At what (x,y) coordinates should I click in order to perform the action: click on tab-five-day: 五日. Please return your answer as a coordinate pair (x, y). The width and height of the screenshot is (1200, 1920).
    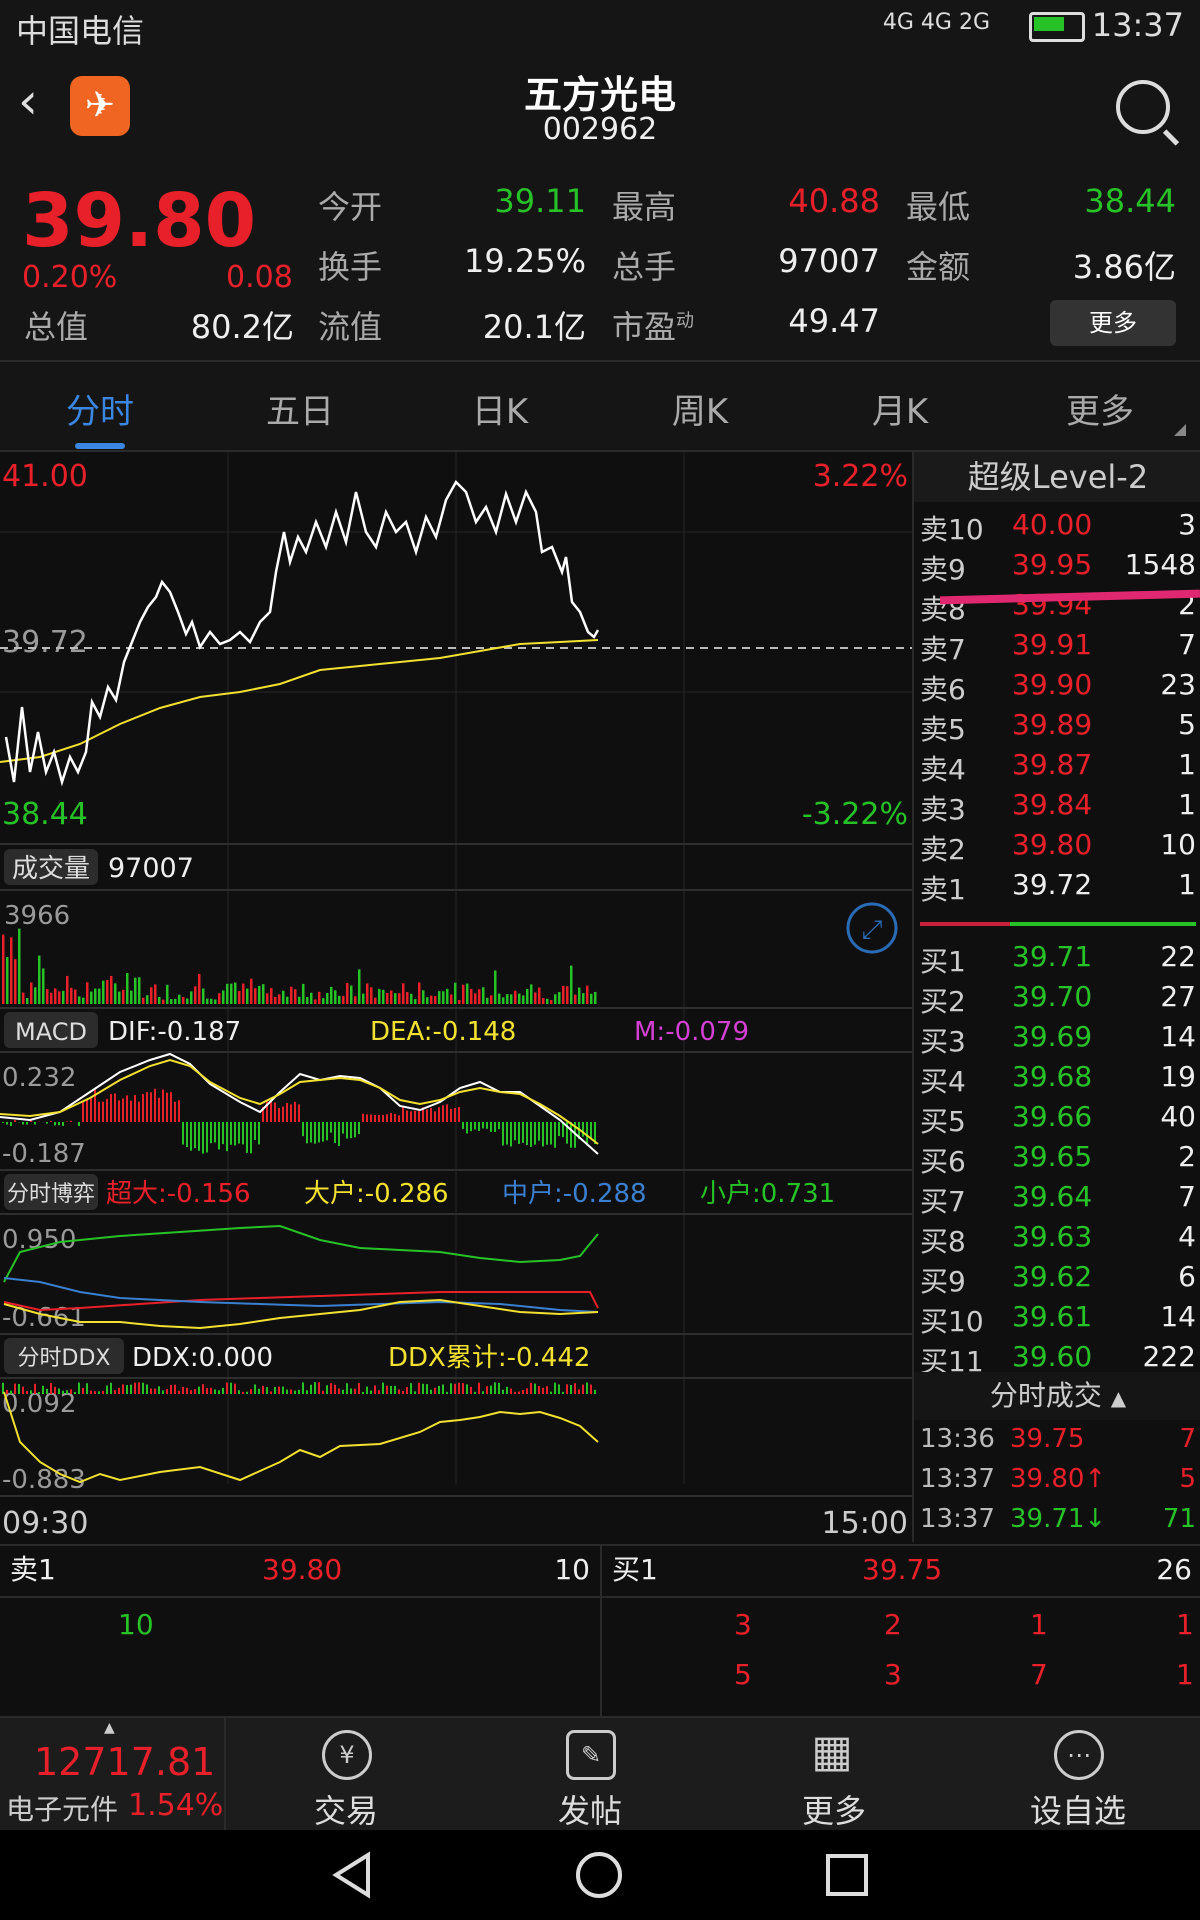
    Looking at the image, I should click on (300, 408).